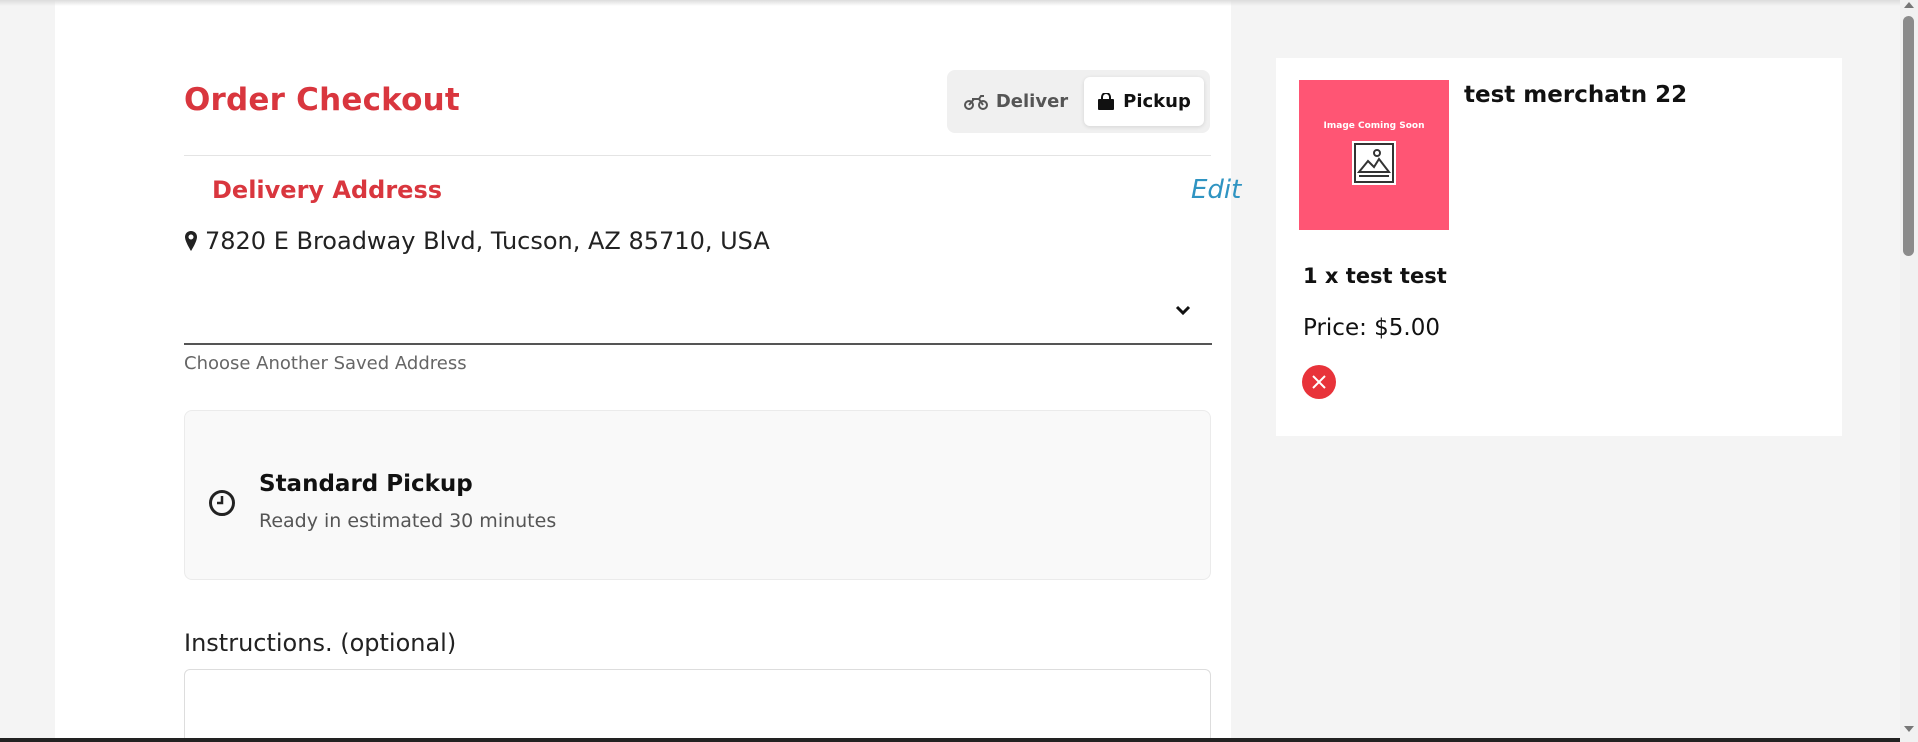  What do you see at coordinates (1106, 101) in the screenshot?
I see `shopping-bag-icon` at bounding box center [1106, 101].